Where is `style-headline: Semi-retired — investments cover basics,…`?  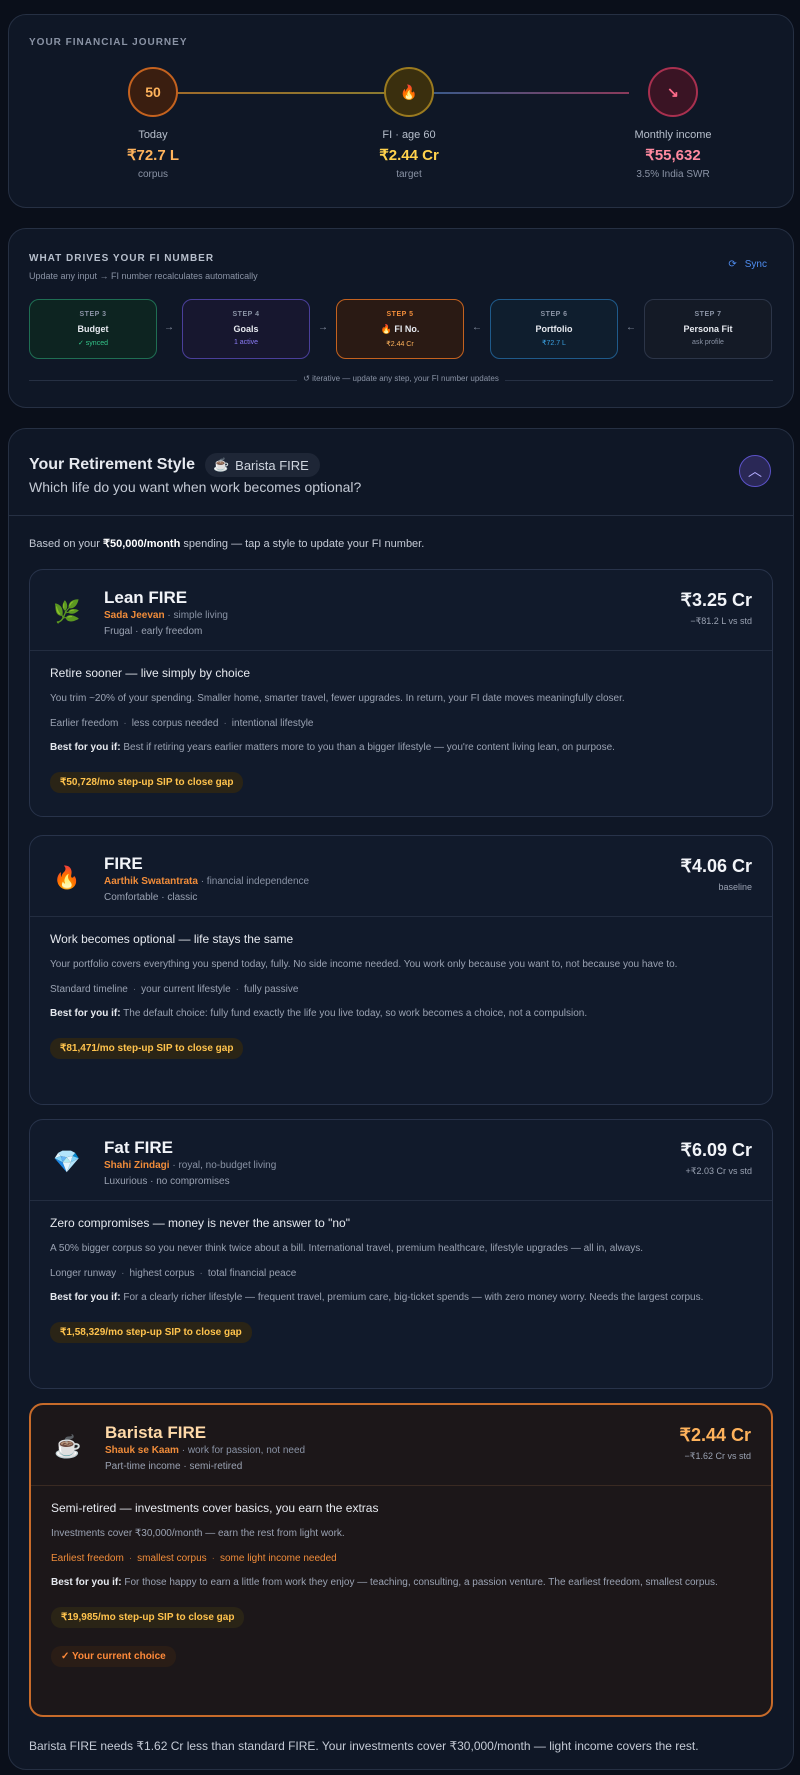
style-headline: Semi-retired — investments cover basics,… is located at coordinates (215, 1508).